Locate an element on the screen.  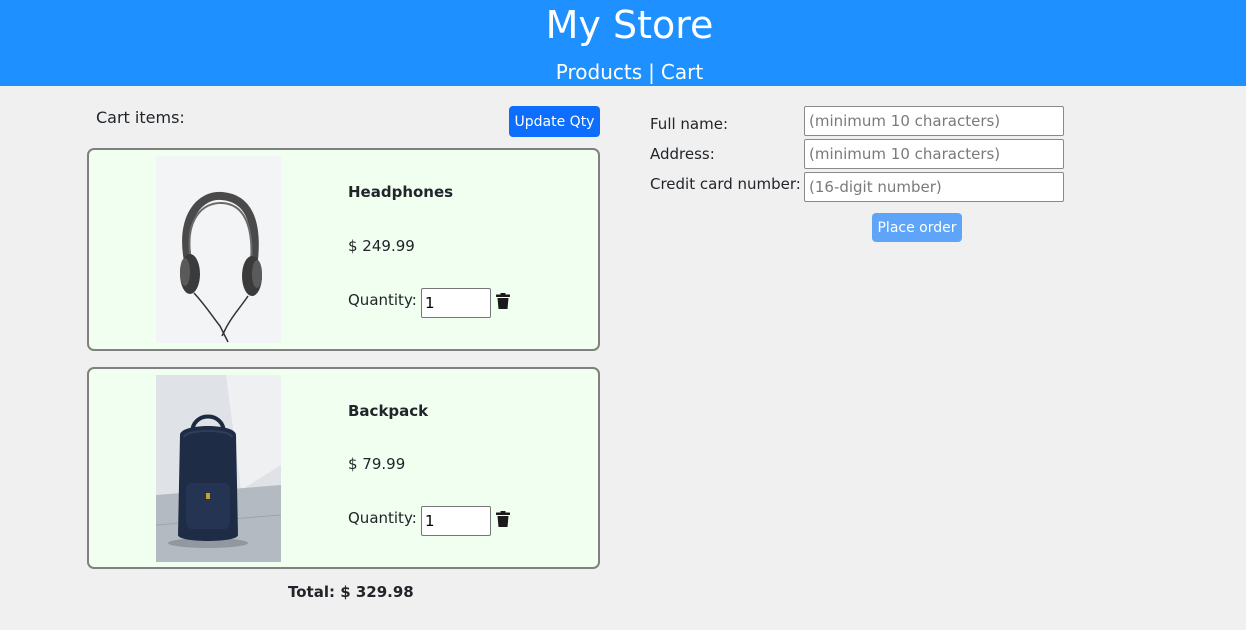
product-name: Headphones is located at coordinates (401, 192).